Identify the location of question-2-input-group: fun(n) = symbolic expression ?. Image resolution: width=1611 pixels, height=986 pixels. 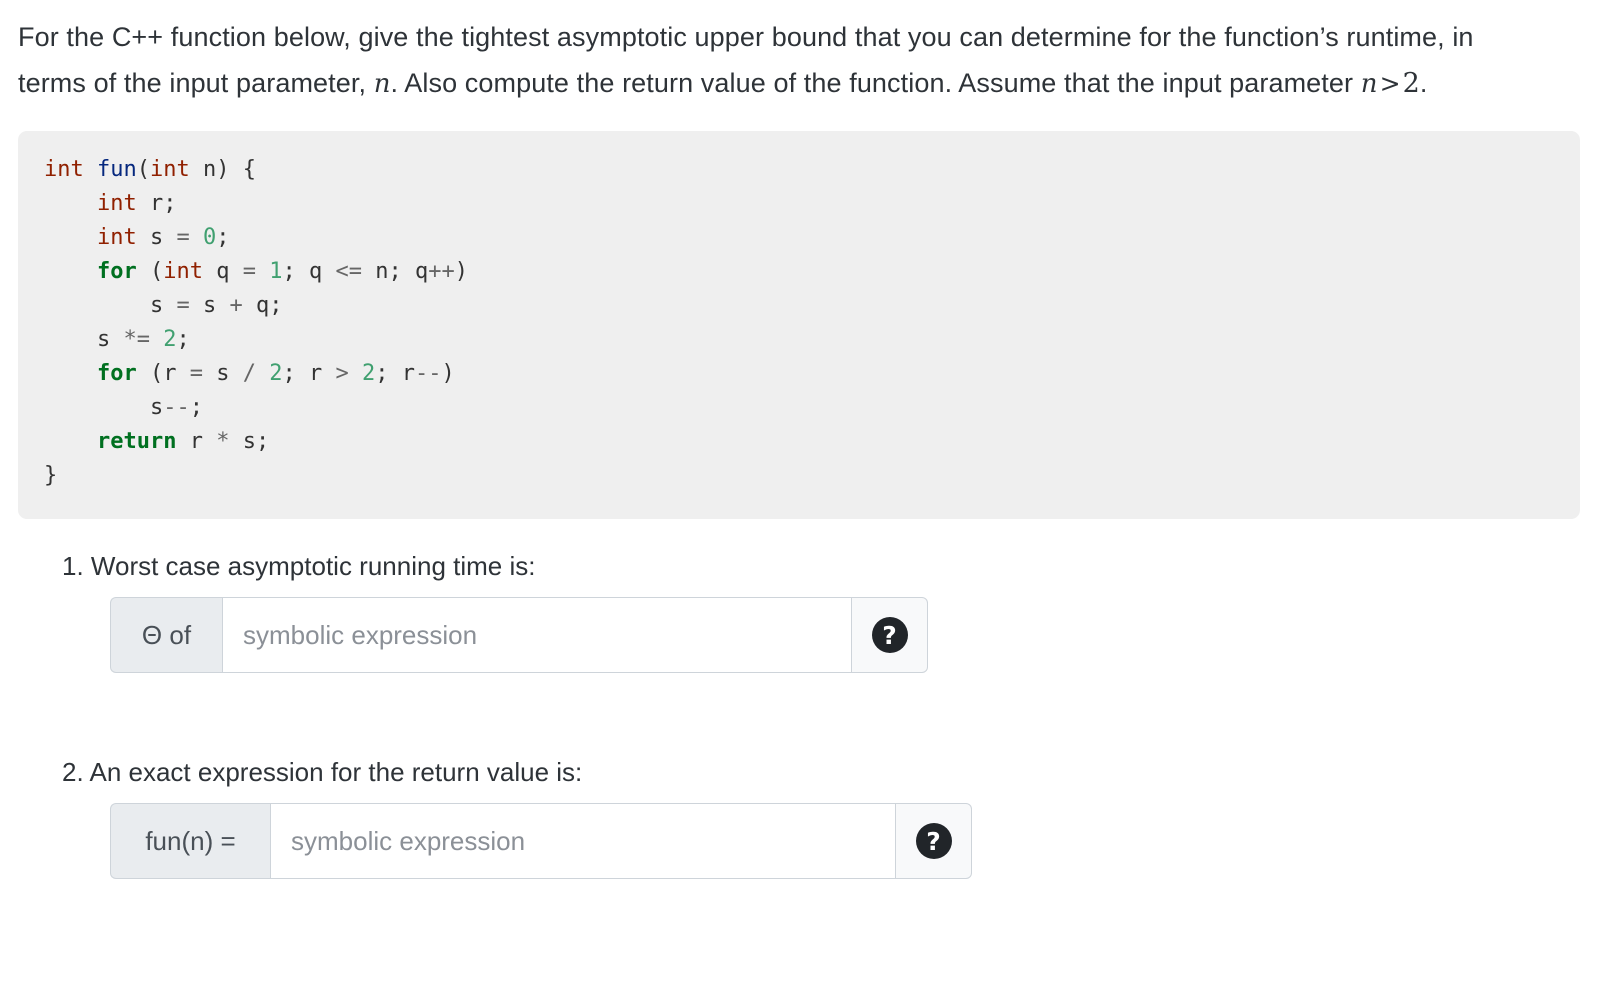
(541, 841).